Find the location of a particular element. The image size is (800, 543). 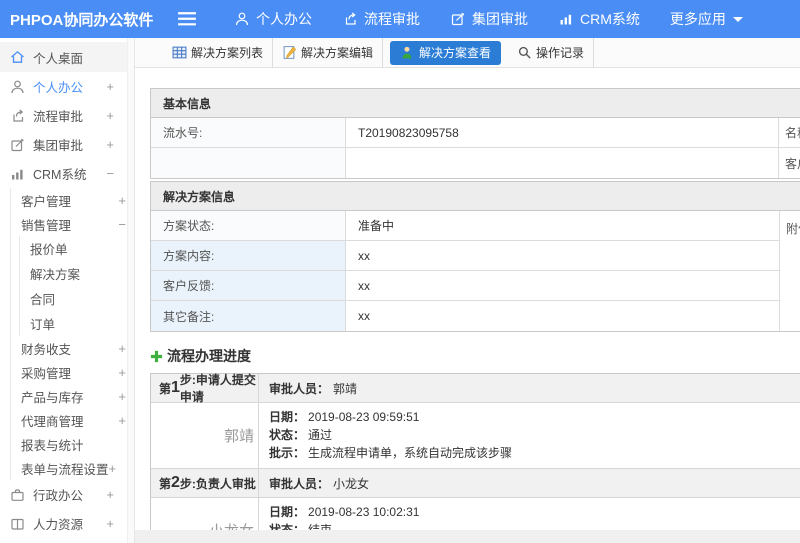

field-value-empty is located at coordinates (562, 163).